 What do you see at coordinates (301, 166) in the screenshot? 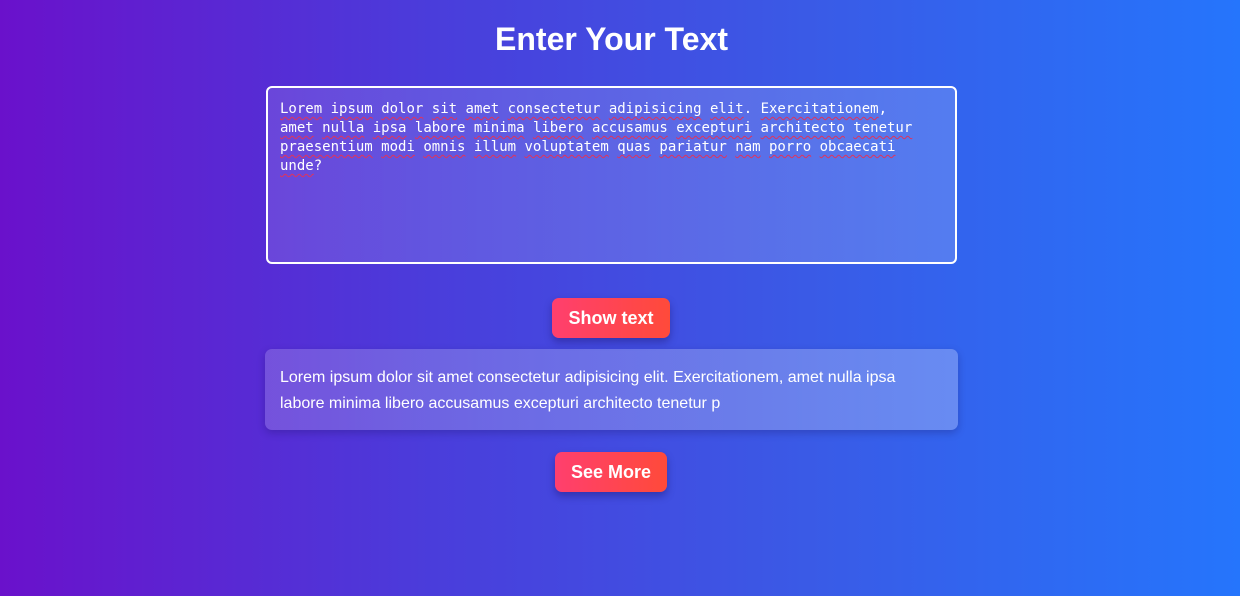
I see `text-input-line: unde?` at bounding box center [301, 166].